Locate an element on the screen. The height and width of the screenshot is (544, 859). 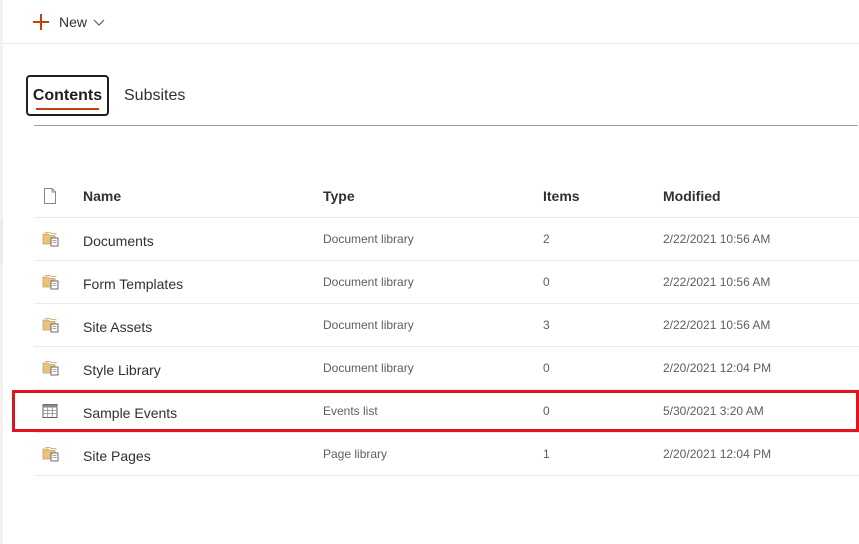
row-name-link: Sample Events is located at coordinates (130, 411).